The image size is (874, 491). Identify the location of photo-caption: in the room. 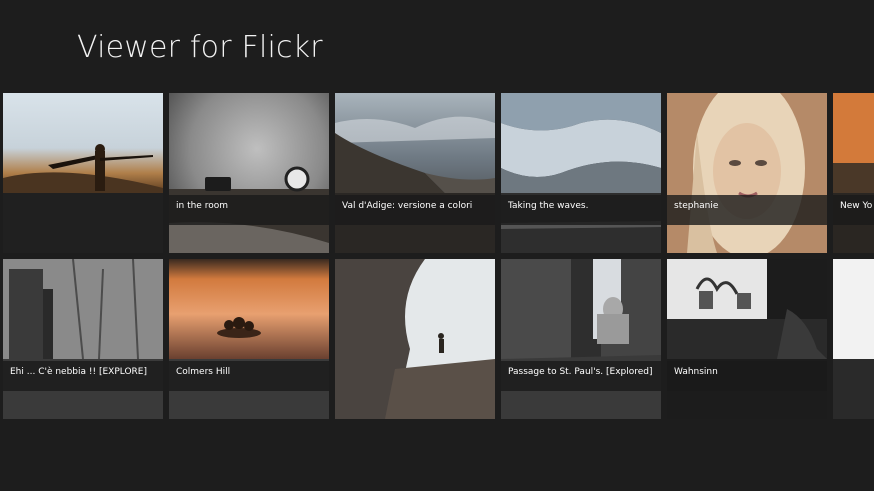
(249, 210).